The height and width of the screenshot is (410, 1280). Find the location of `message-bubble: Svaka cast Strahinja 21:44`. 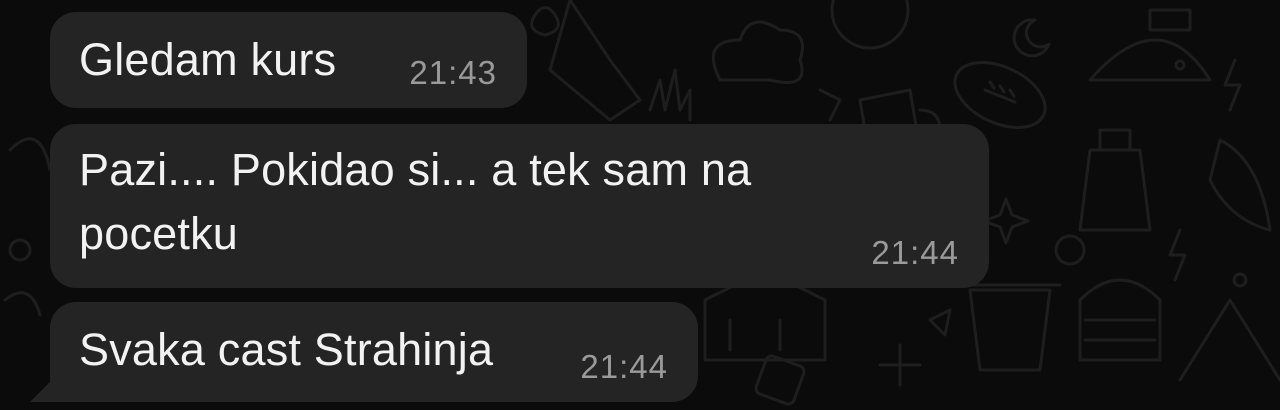

message-bubble: Svaka cast Strahinja 21:44 is located at coordinates (374, 352).